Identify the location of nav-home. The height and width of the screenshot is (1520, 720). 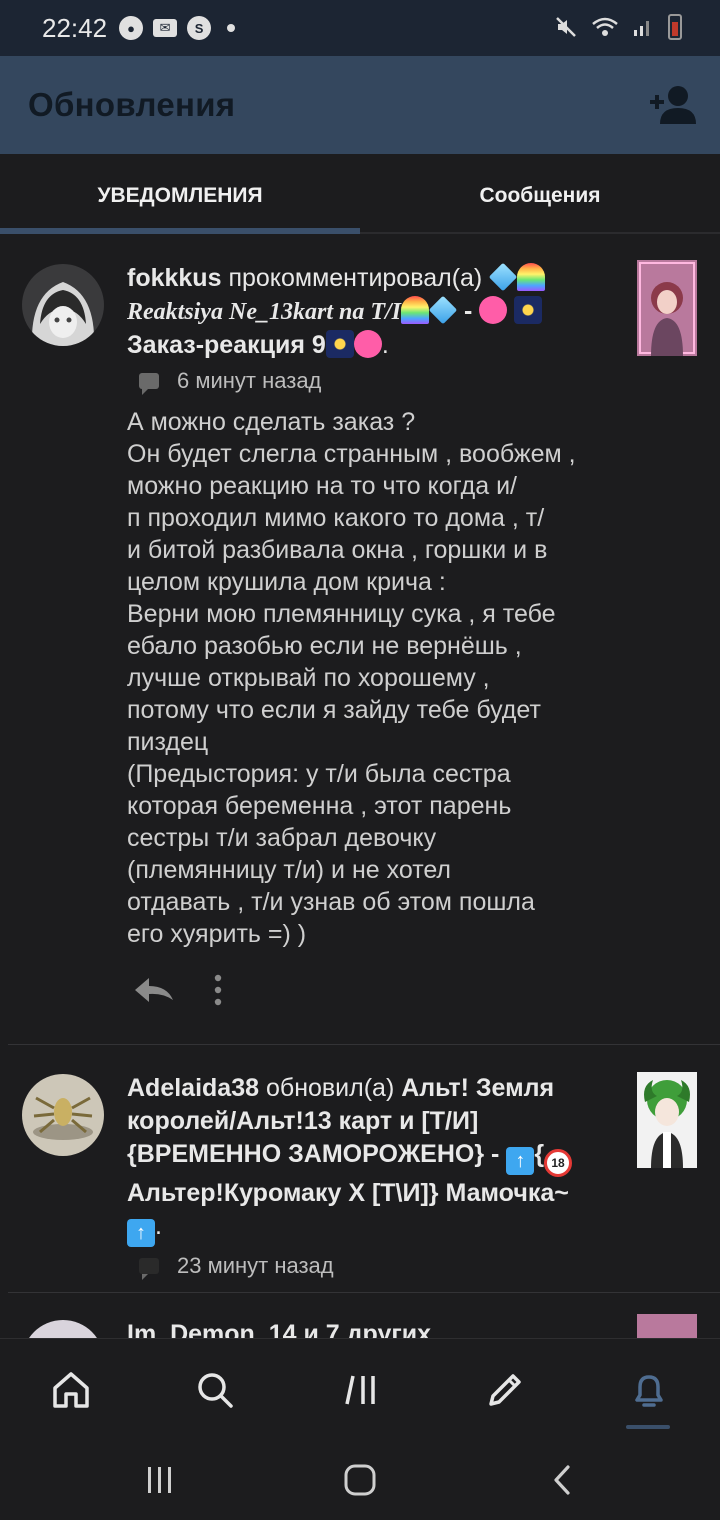
(71, 1390).